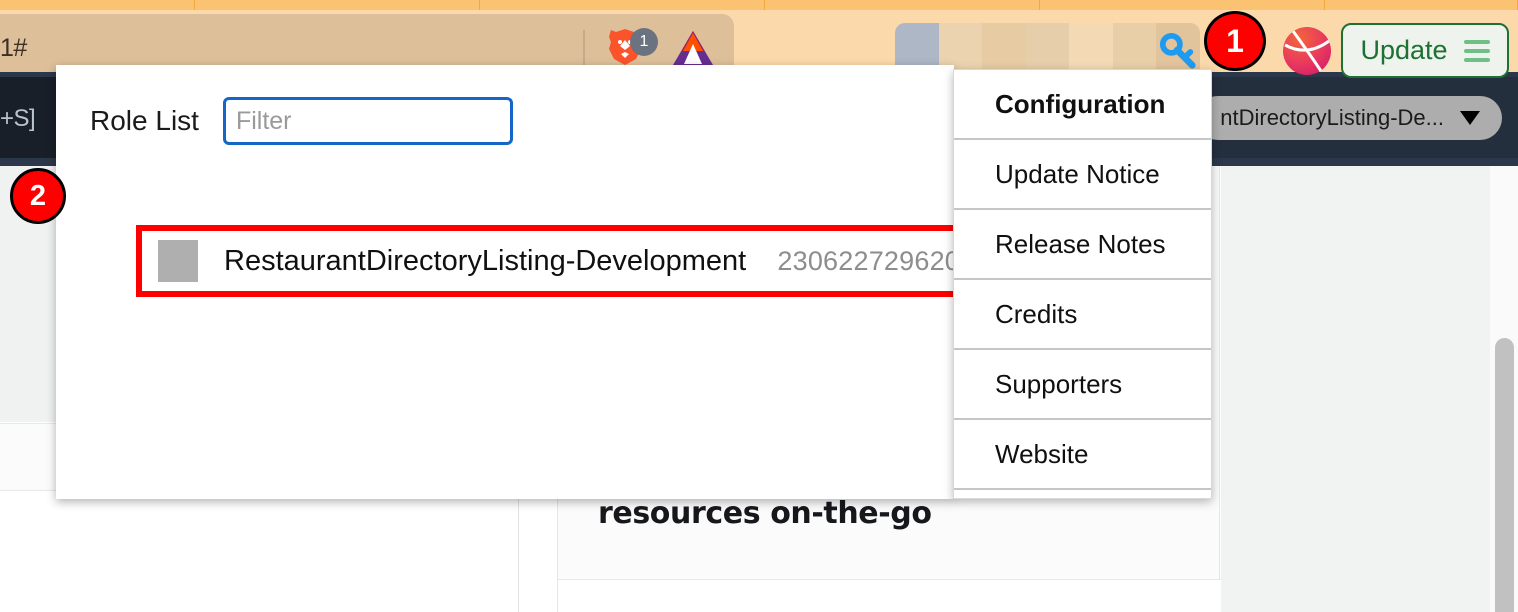 The width and height of the screenshot is (1518, 612). Describe the element at coordinates (1476, 50) in the screenshot. I see `hamburger-menu-icon` at that location.